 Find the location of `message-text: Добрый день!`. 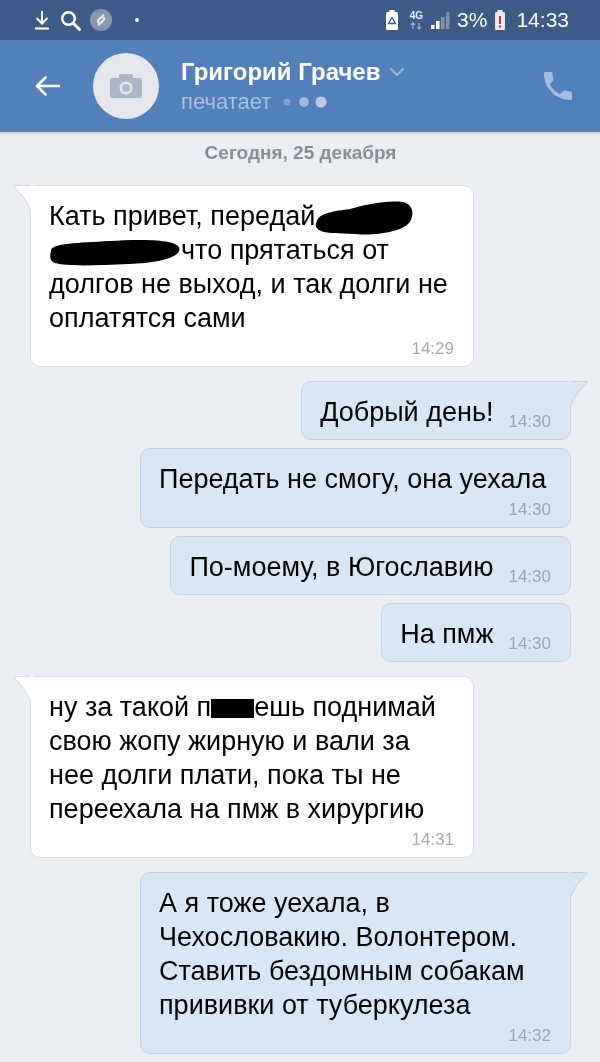

message-text: Добрый день! is located at coordinates (407, 412).